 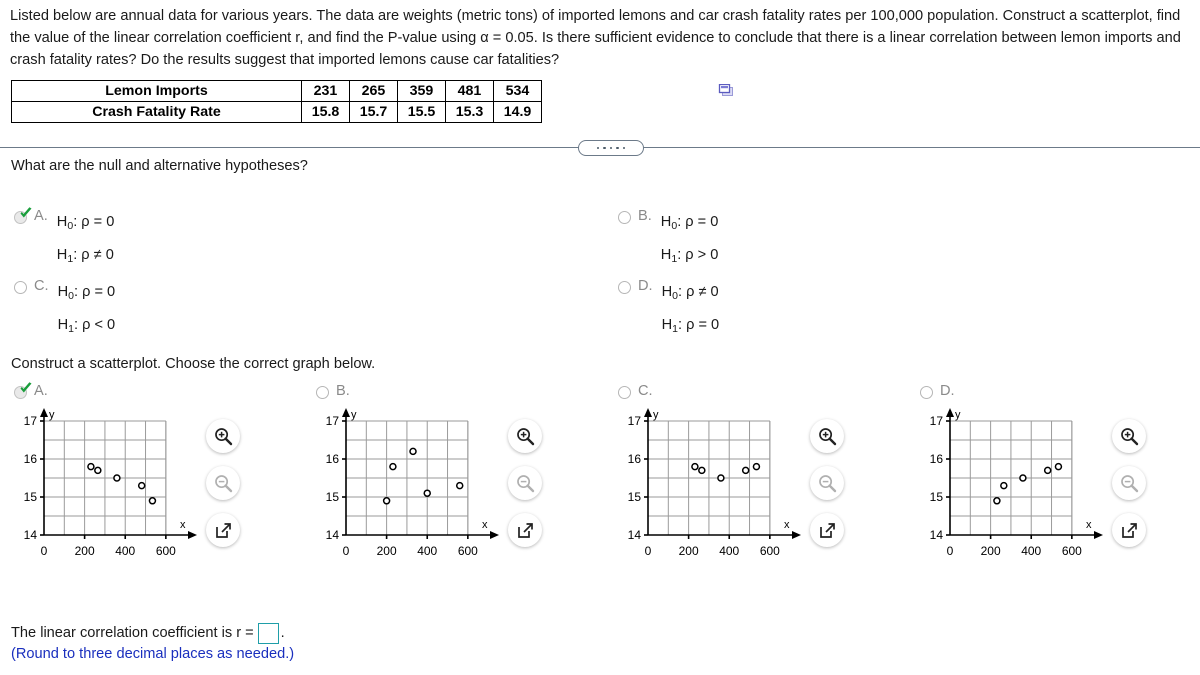 I want to click on option-letter-c: C., so click(x=41, y=286).